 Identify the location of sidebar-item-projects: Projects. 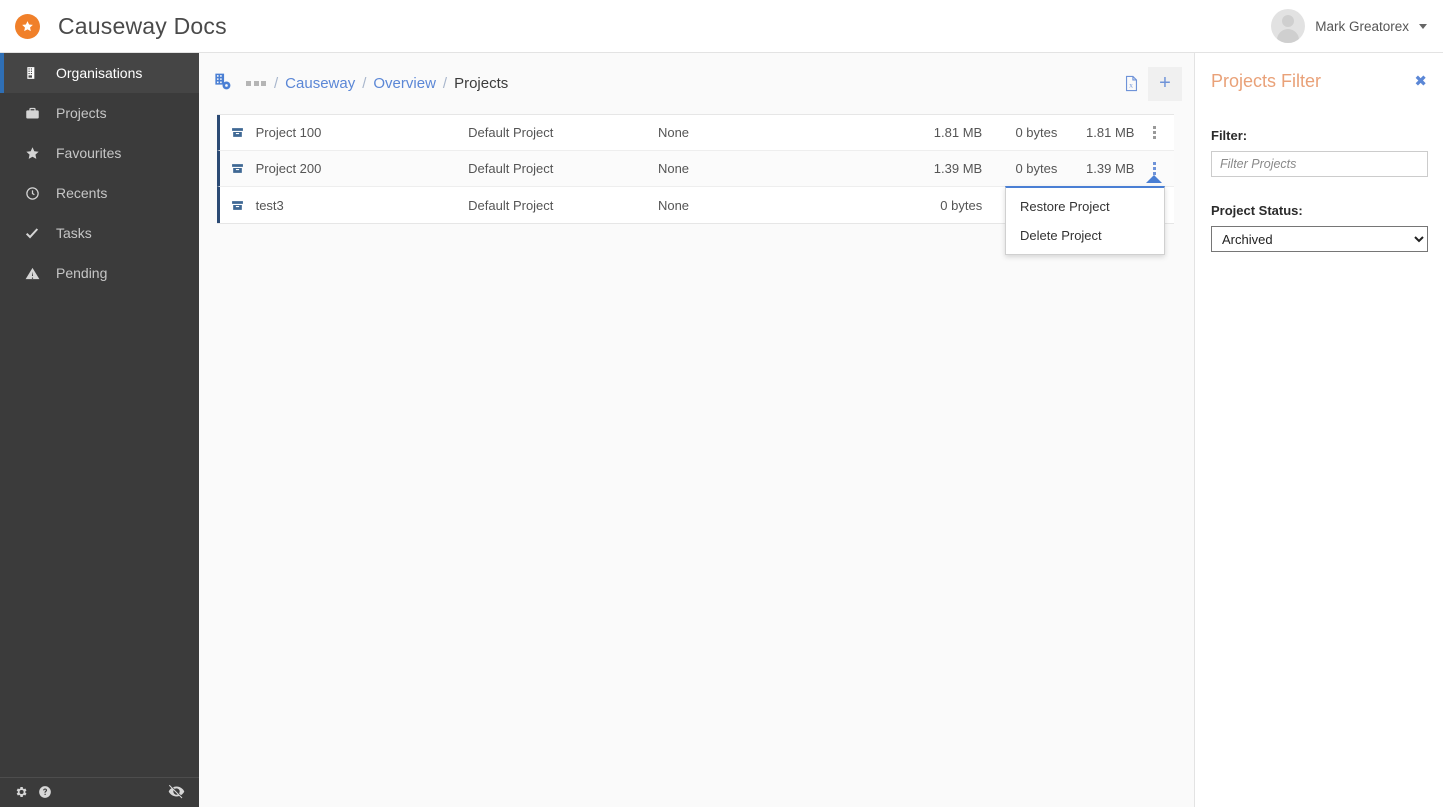
(99, 113).